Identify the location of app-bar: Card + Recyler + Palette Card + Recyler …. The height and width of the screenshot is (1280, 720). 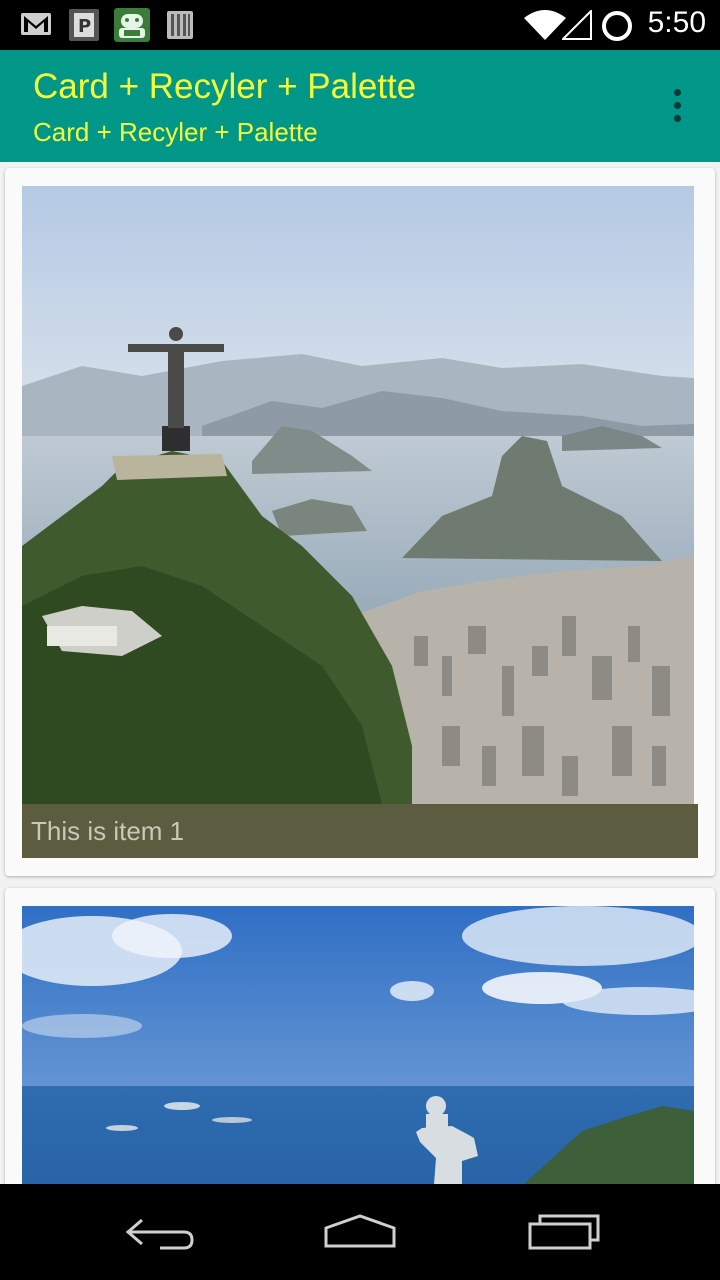
(360, 106).